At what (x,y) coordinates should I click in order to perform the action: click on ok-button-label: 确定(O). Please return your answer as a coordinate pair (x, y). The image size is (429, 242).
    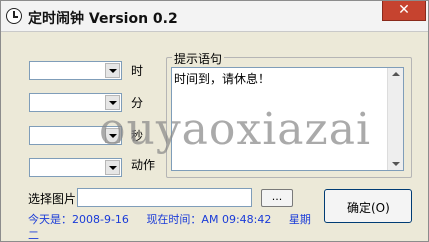
    Looking at the image, I should click on (368, 208).